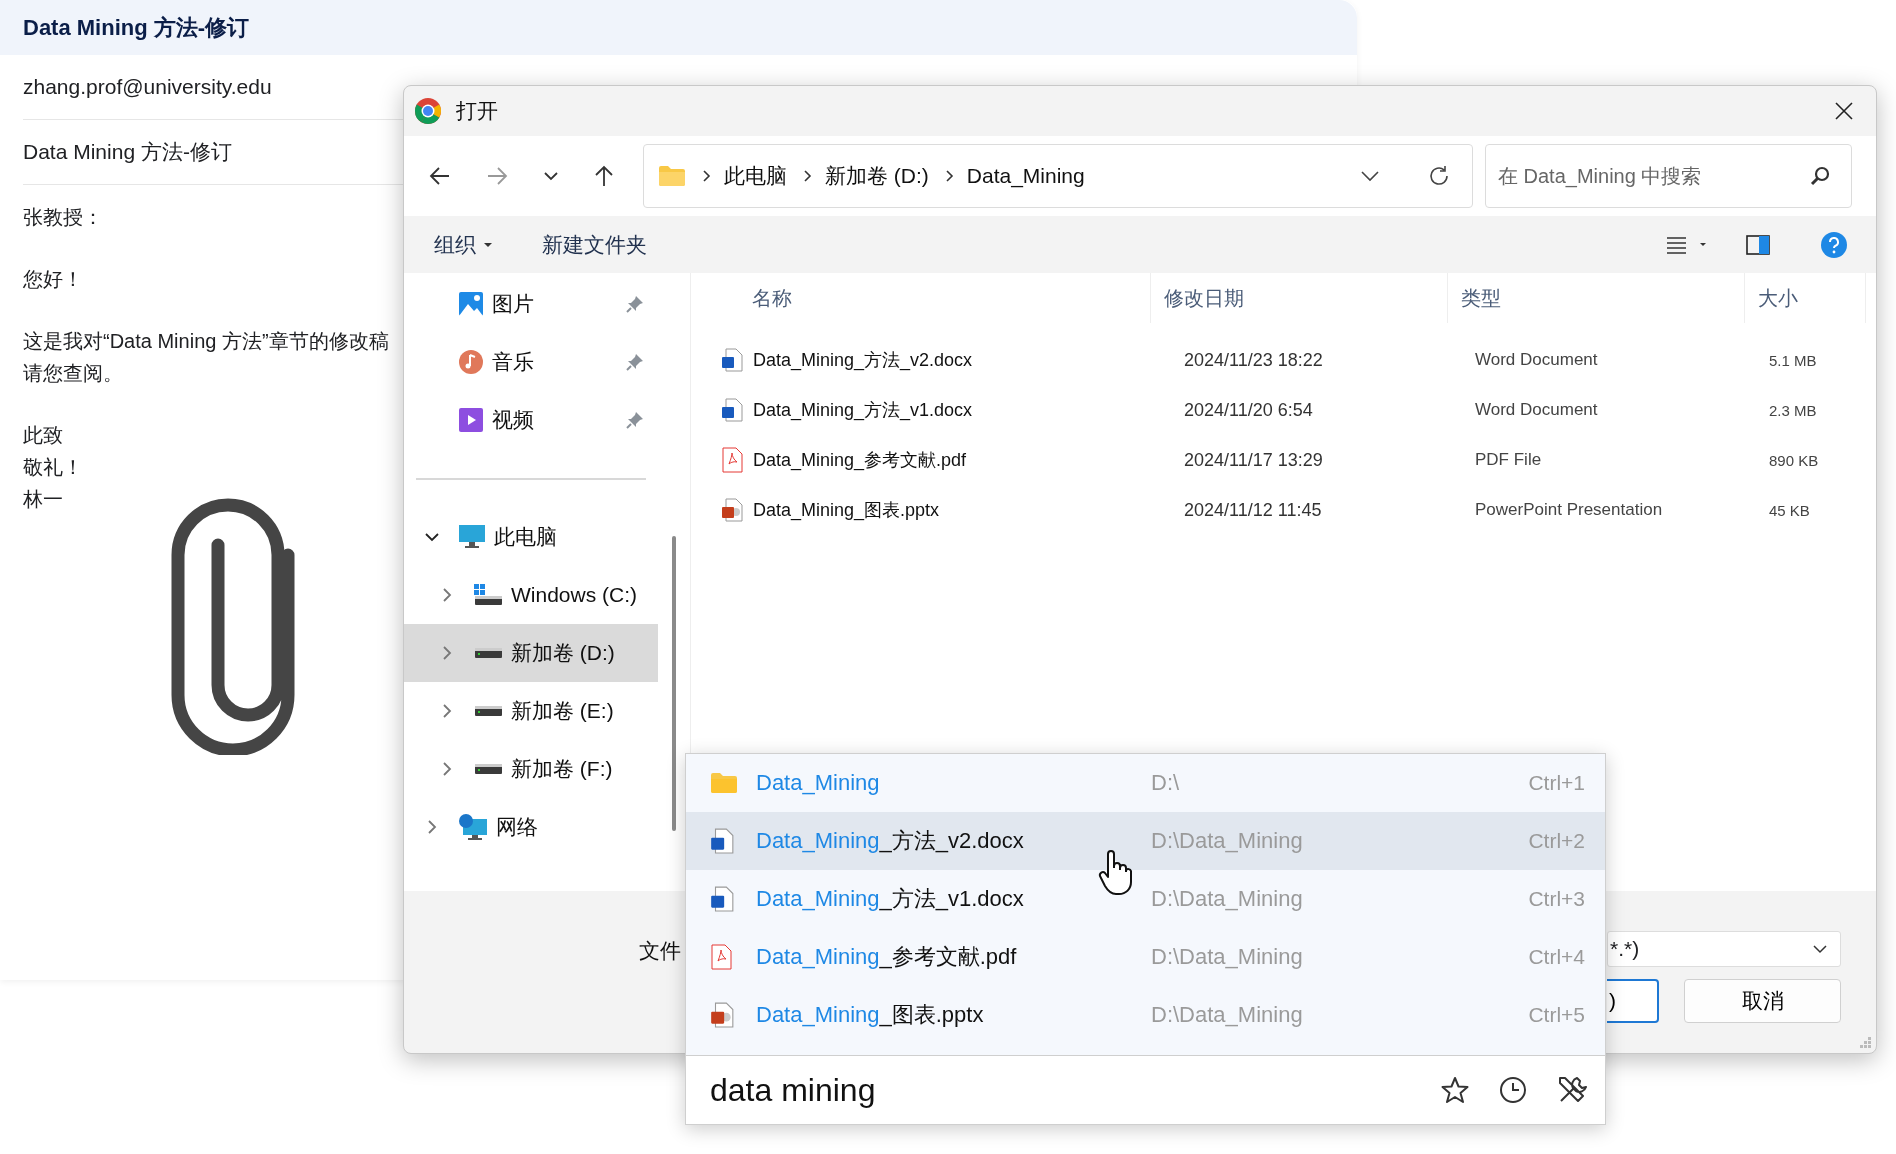 The height and width of the screenshot is (1154, 1896). What do you see at coordinates (471, 420) in the screenshot?
I see `video-icon` at bounding box center [471, 420].